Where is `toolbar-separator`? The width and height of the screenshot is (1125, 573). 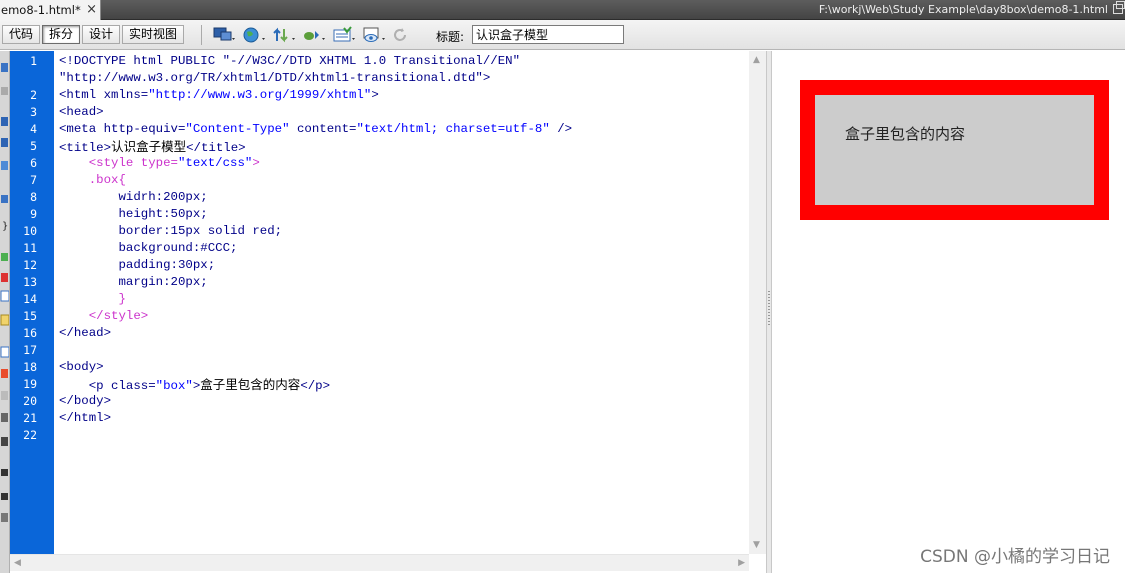
toolbar-separator is located at coordinates (201, 35).